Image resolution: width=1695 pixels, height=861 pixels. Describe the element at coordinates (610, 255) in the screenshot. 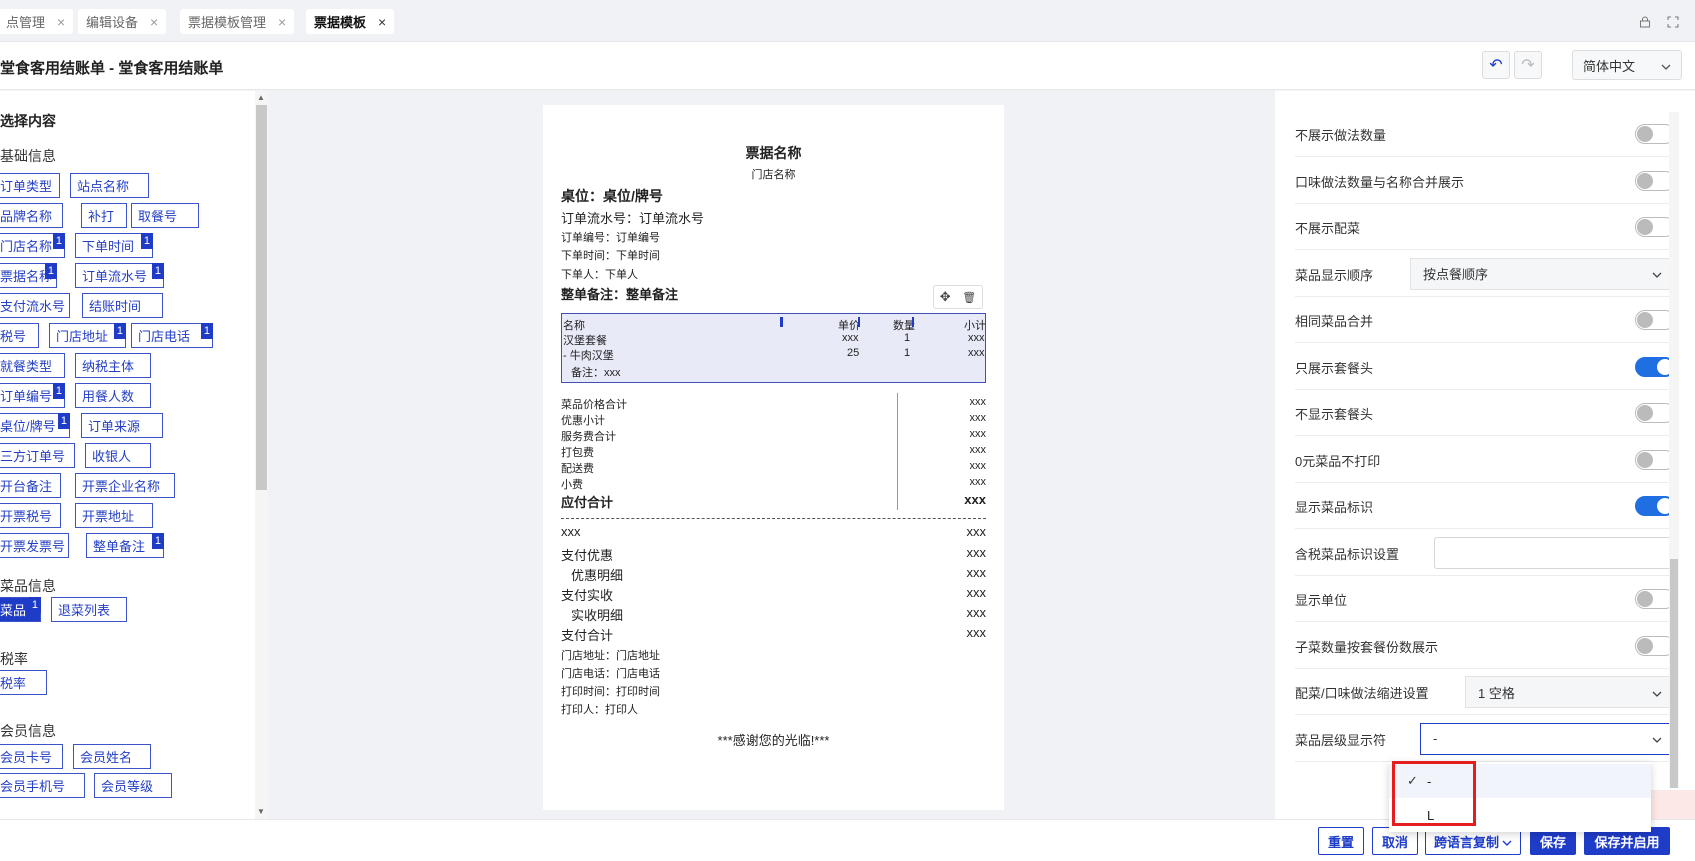

I see `receipt-order-time: 下单时间：下单时间` at that location.